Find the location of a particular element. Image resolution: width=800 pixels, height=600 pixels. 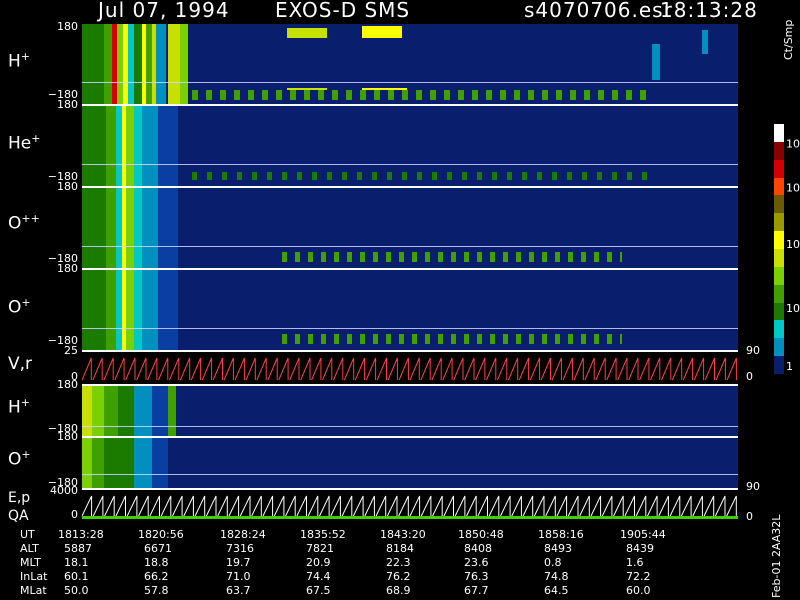

spectrogram-he-plus is located at coordinates (410, 146).